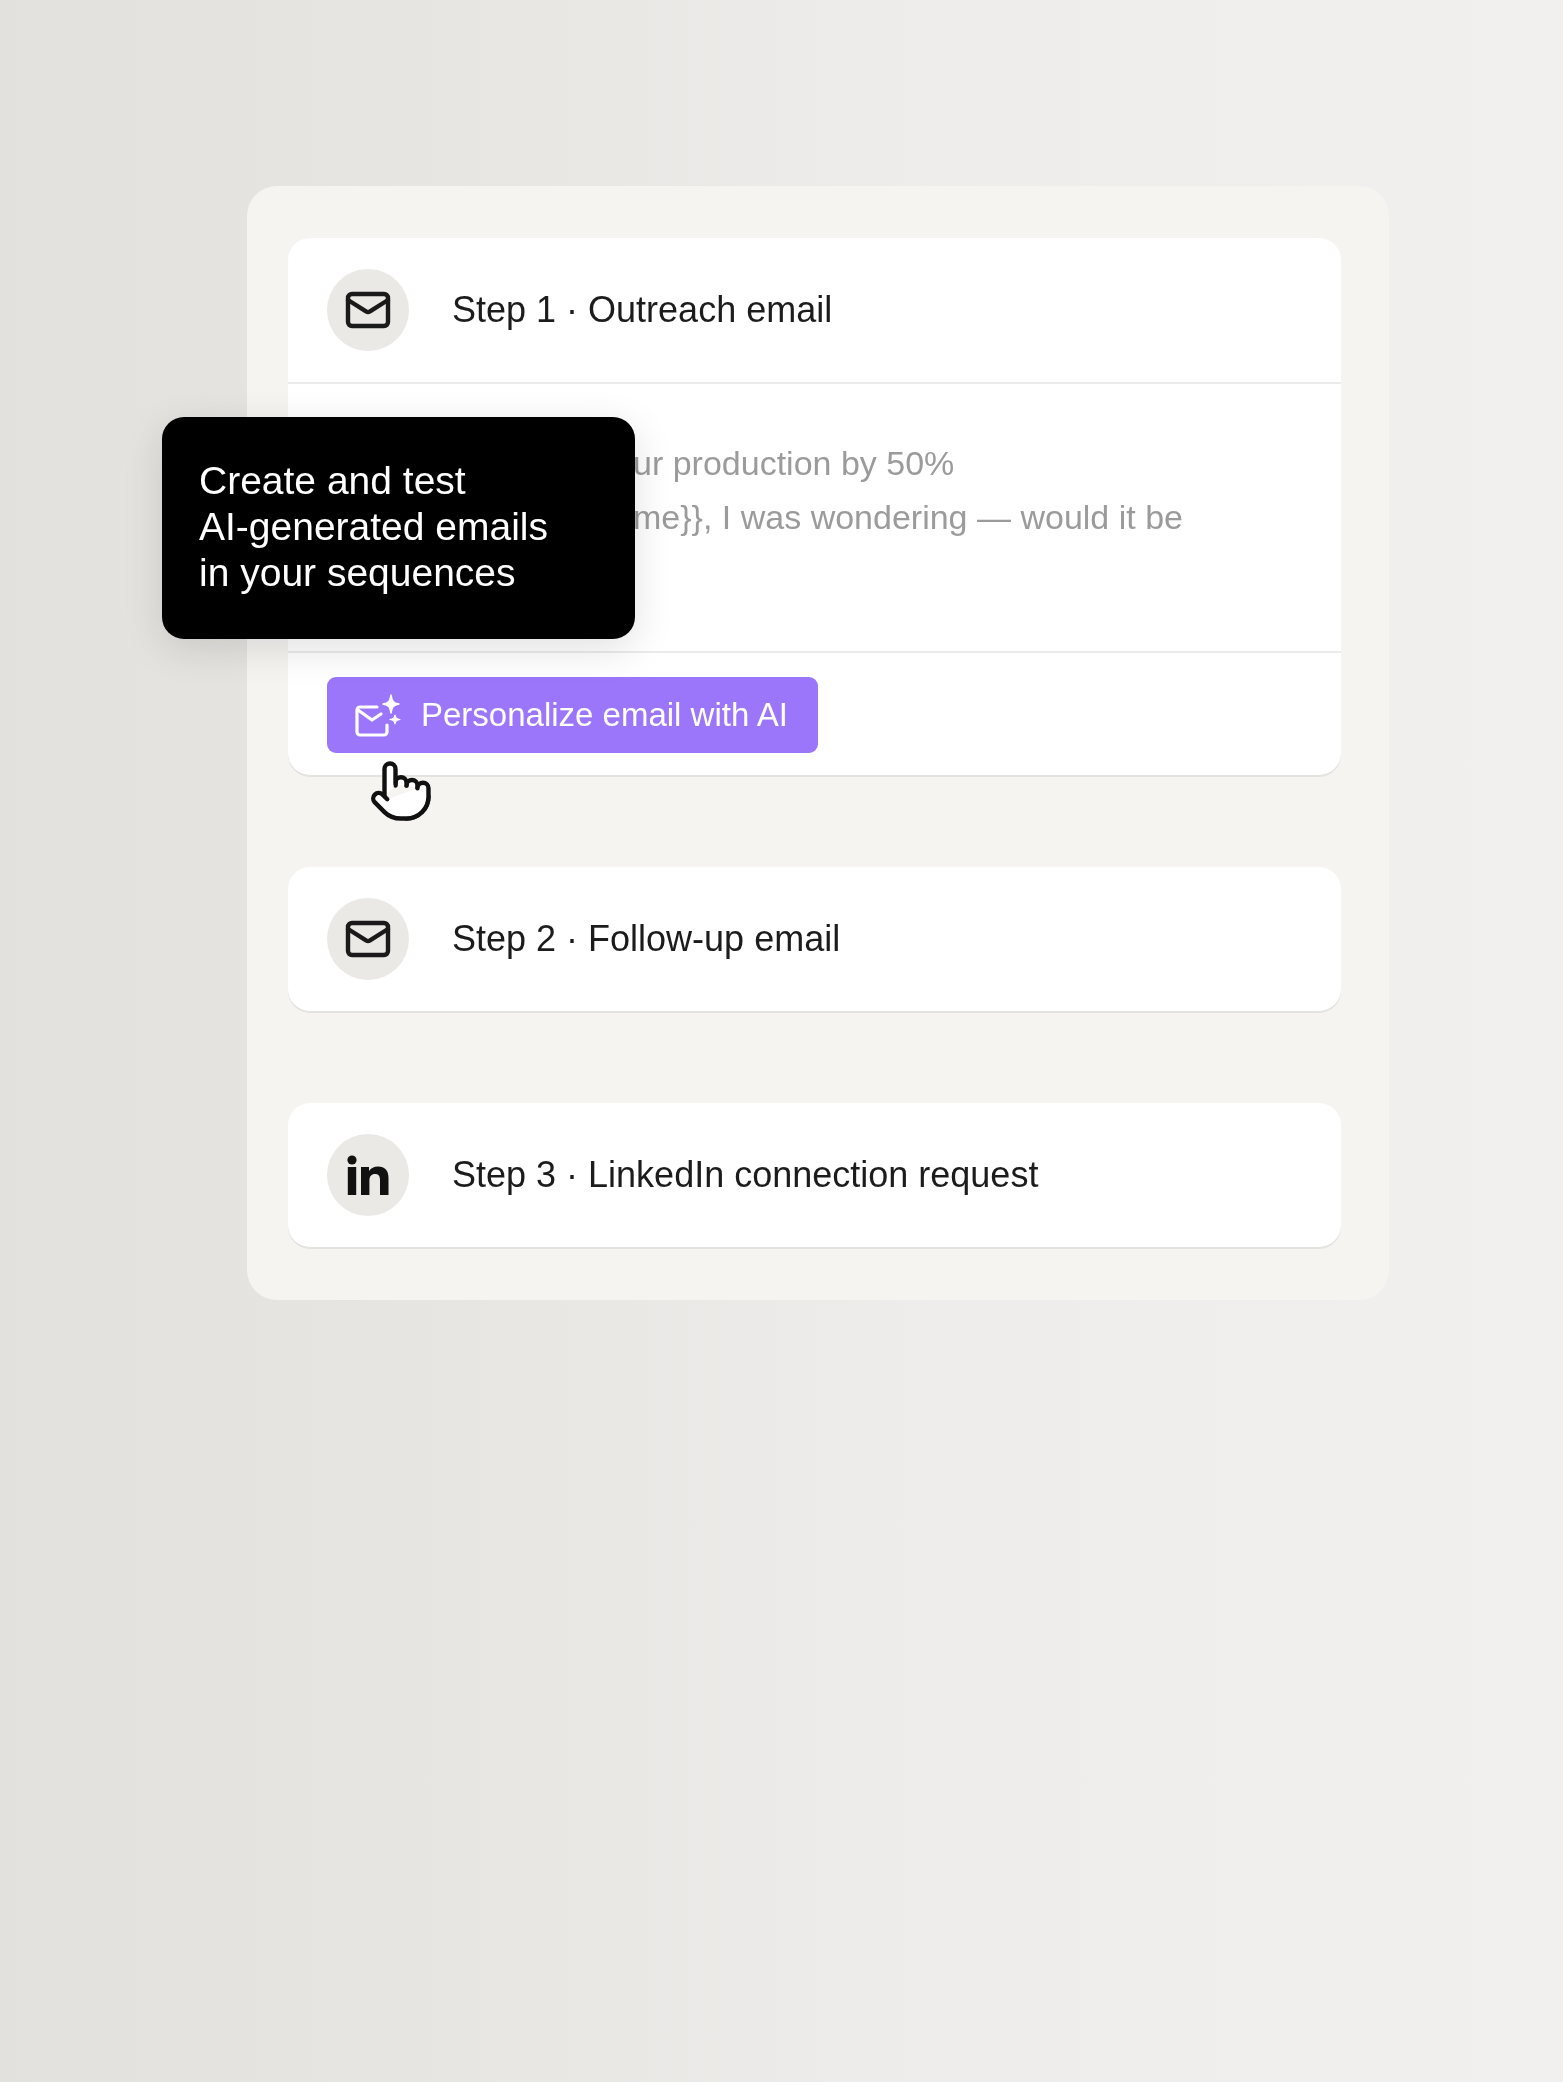 The height and width of the screenshot is (2082, 1563). What do you see at coordinates (908, 517) in the screenshot?
I see `email-body-text: me}}, I was wondering — would it be` at bounding box center [908, 517].